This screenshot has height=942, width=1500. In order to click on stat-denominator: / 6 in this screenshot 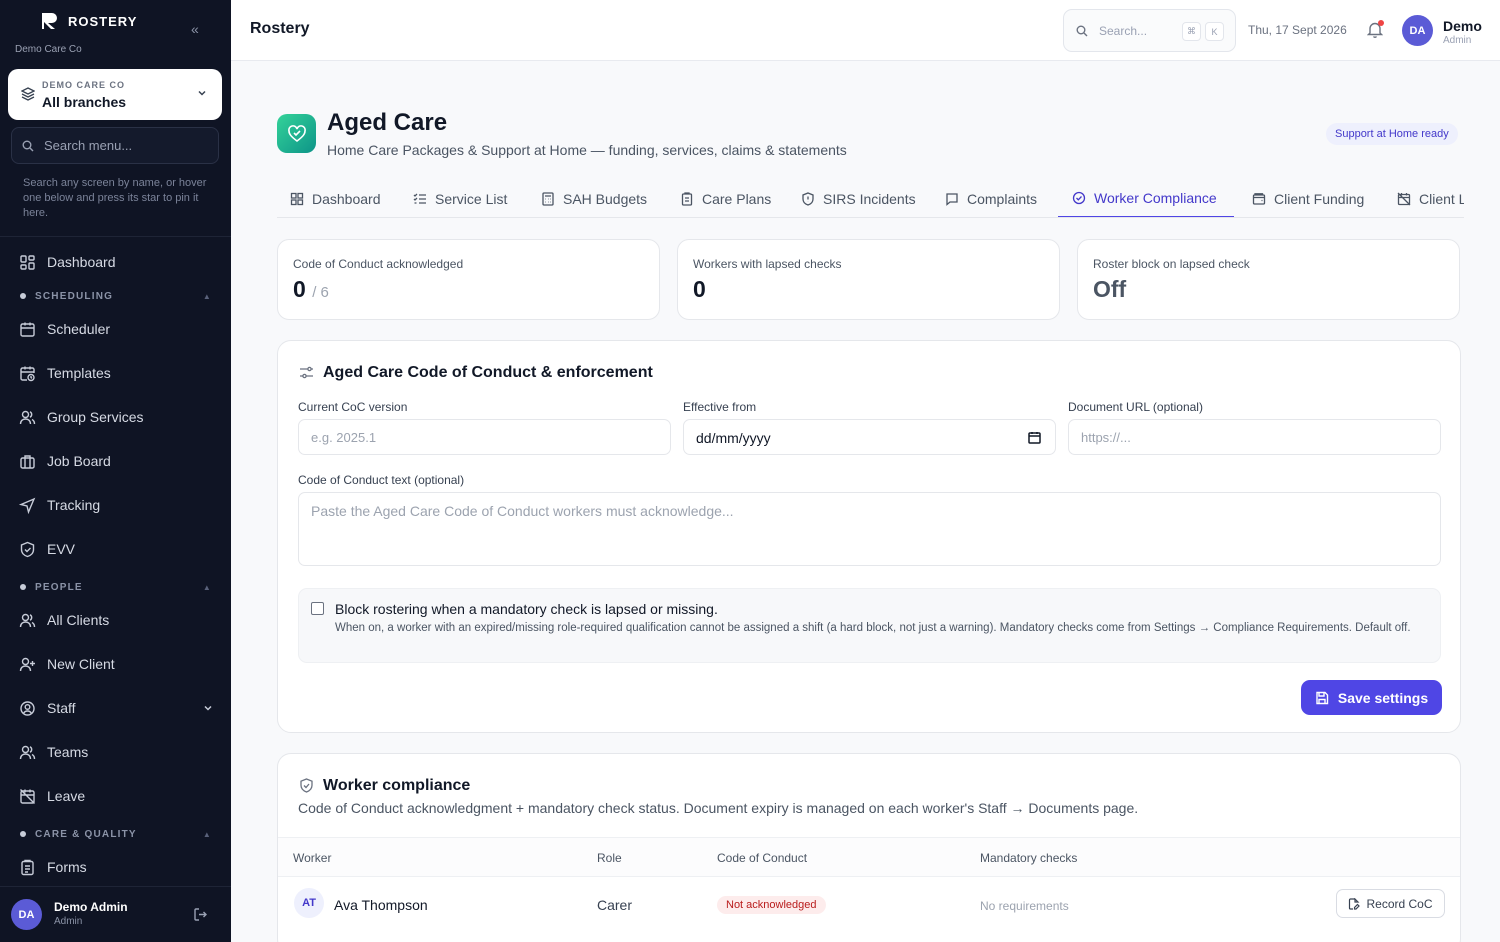, I will do `click(320, 292)`.